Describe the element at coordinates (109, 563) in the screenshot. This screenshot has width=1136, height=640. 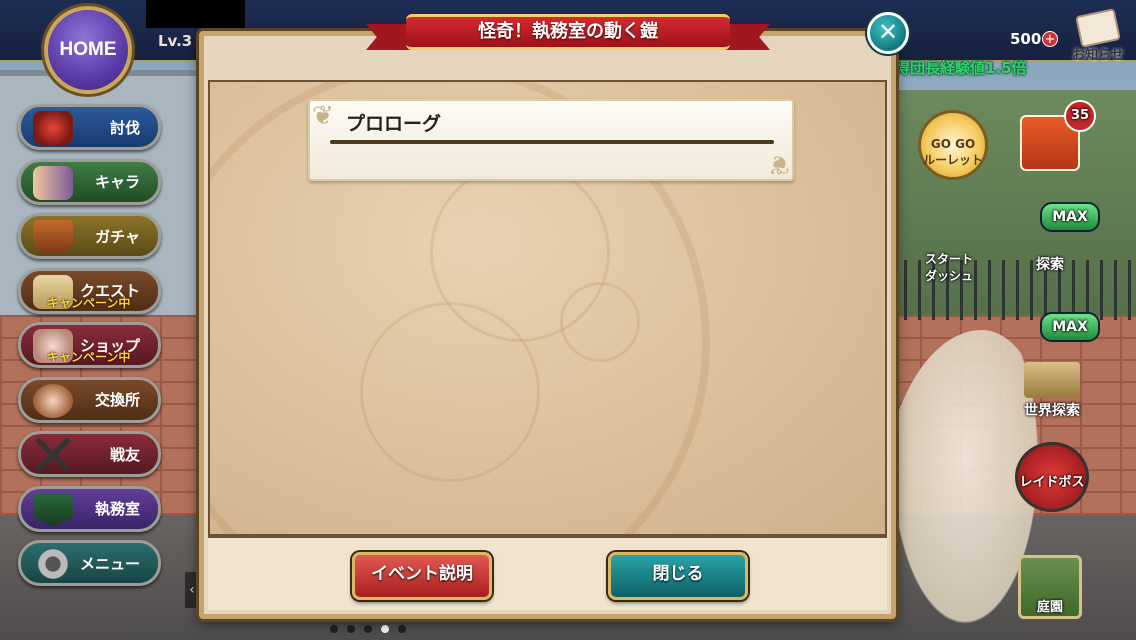
I see `menu-item-label: メニュー` at that location.